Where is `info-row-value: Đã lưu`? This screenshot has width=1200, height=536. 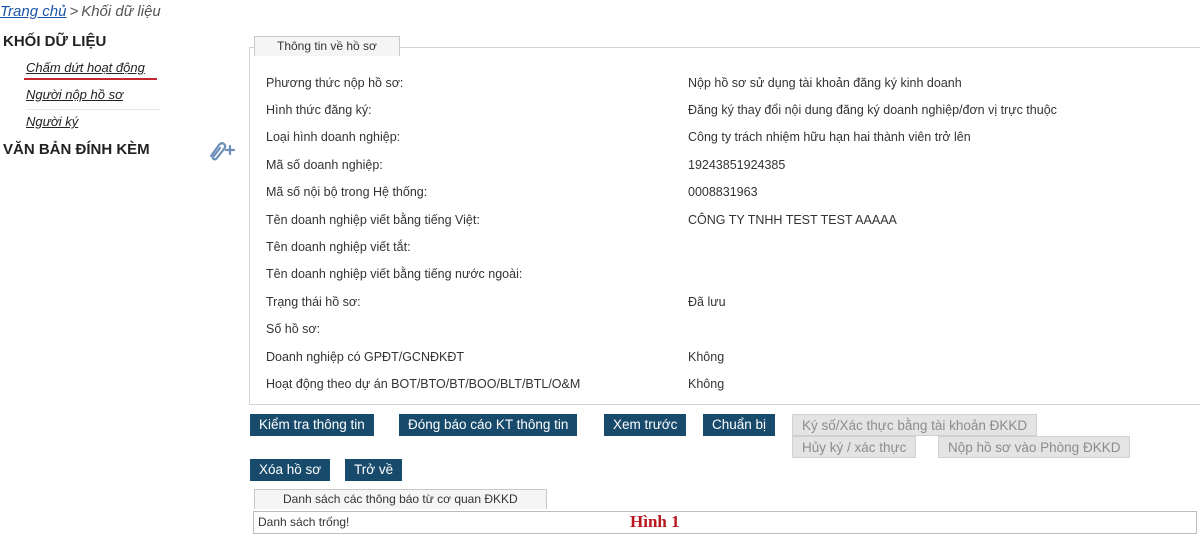 info-row-value: Đã lưu is located at coordinates (707, 302).